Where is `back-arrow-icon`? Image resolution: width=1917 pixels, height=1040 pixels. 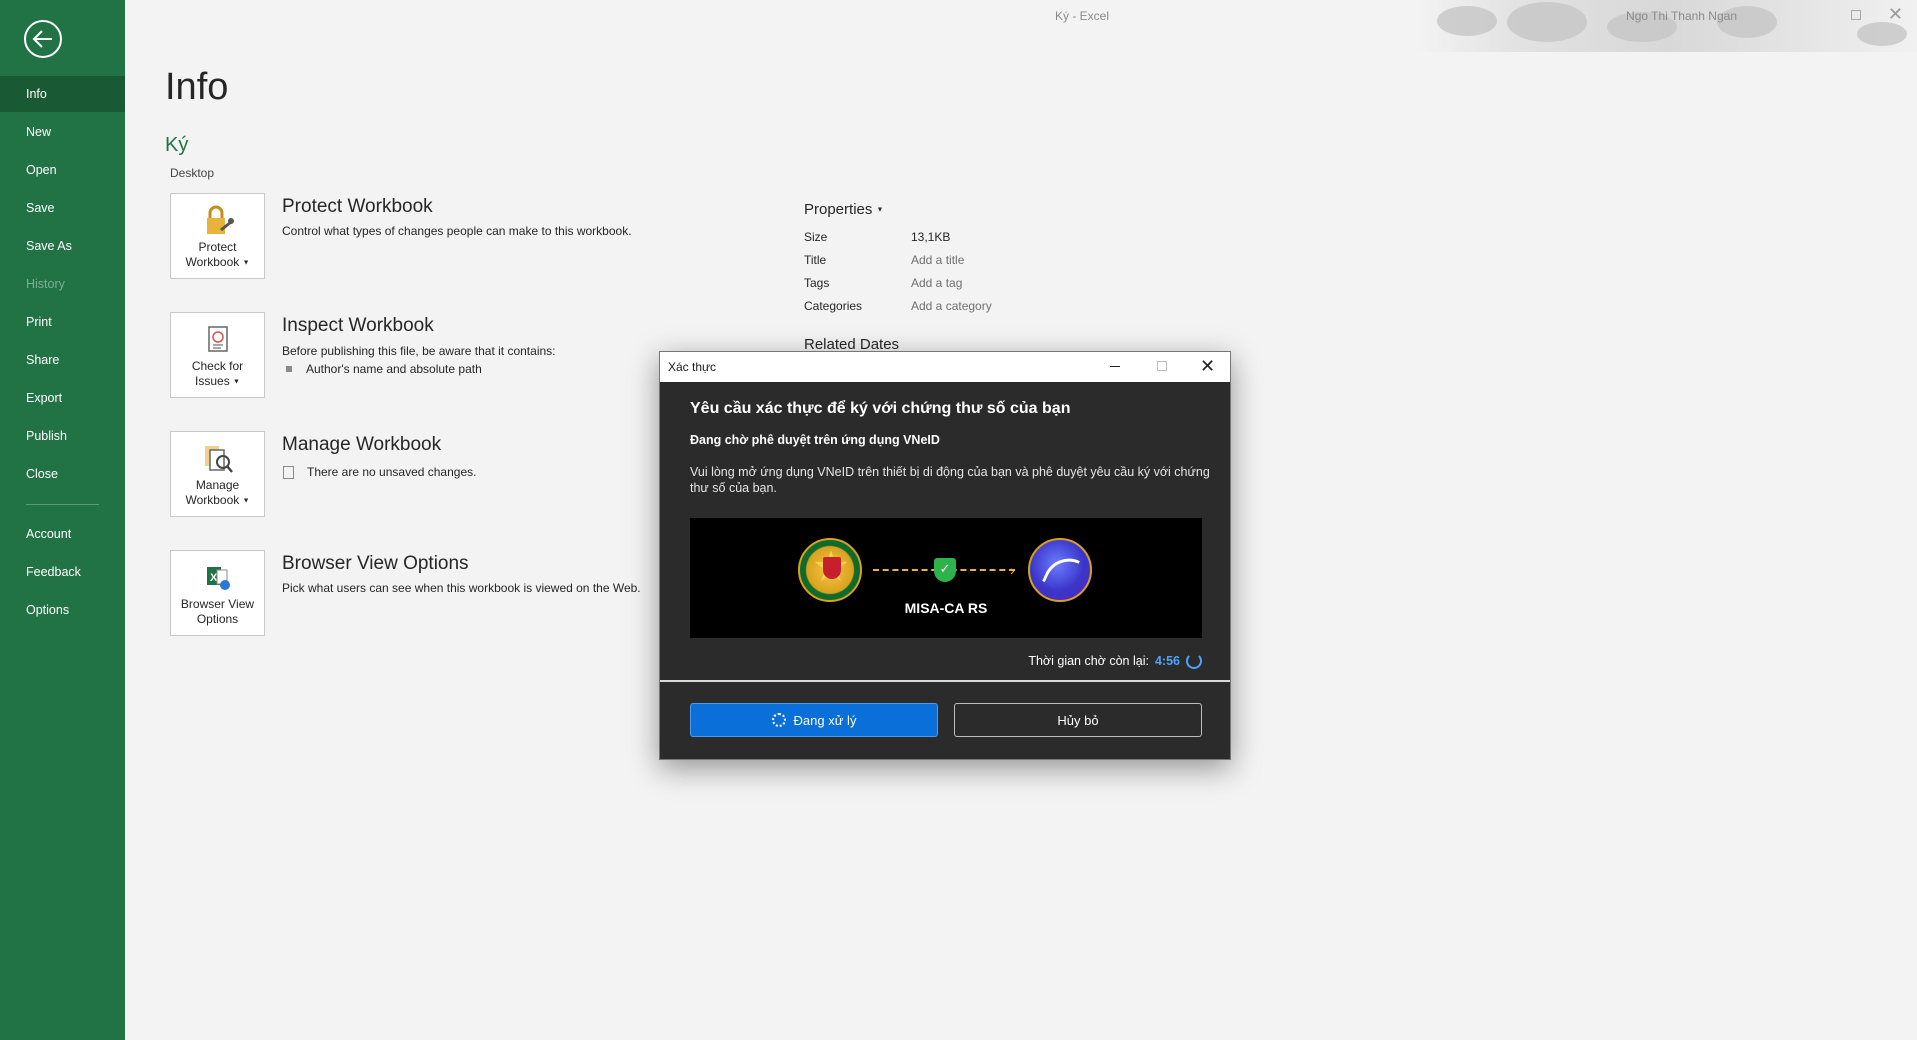
back-arrow-icon is located at coordinates (43, 39).